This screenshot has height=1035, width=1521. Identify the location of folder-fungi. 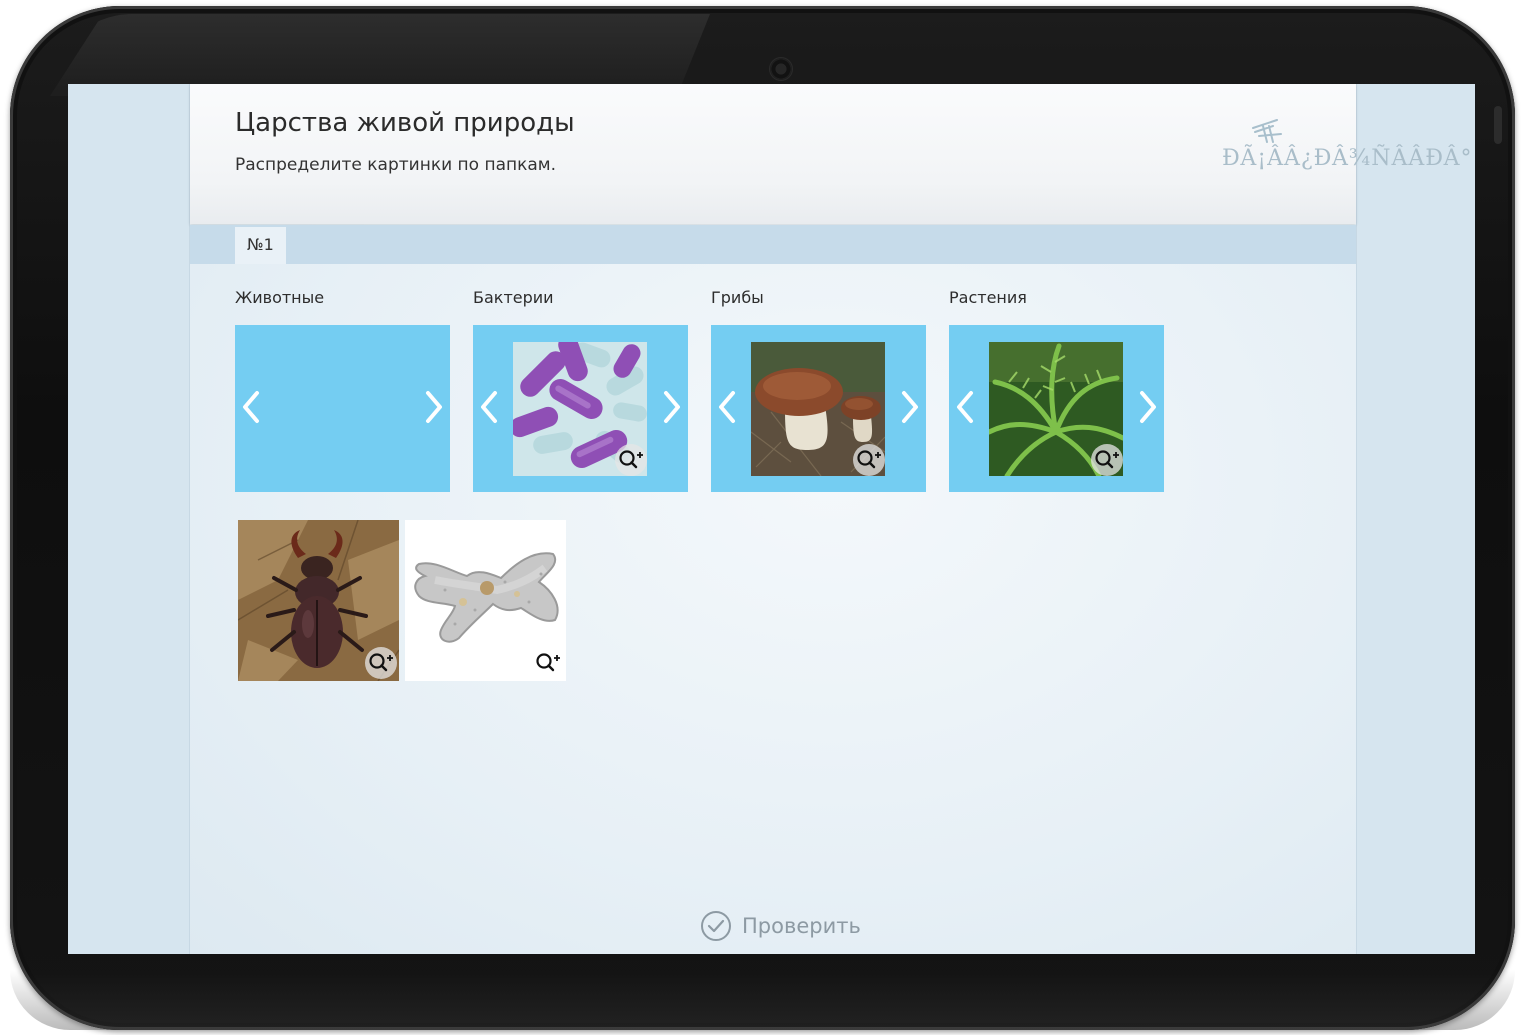
(818, 408).